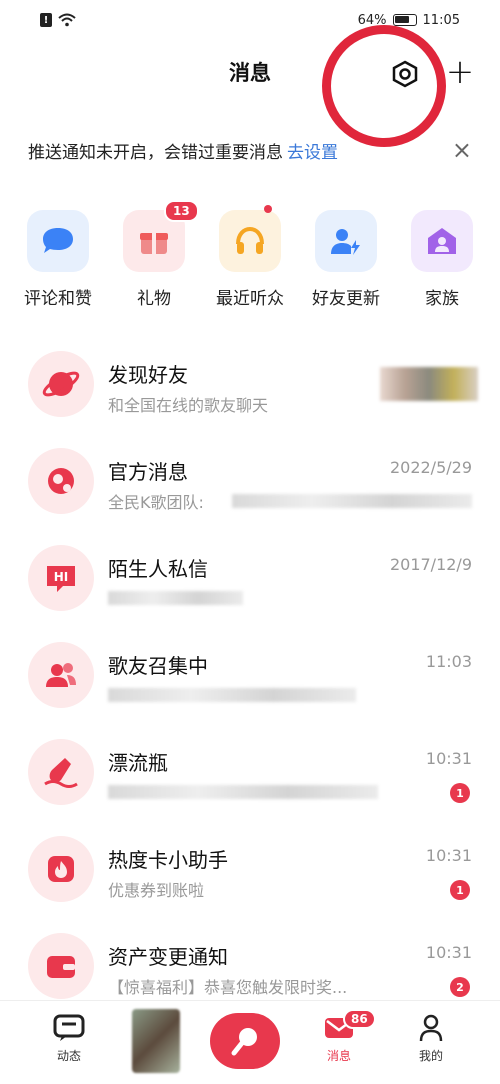 The height and width of the screenshot is (1084, 500). Describe the element at coordinates (384, 86) in the screenshot. I see `annotation-circle` at that location.